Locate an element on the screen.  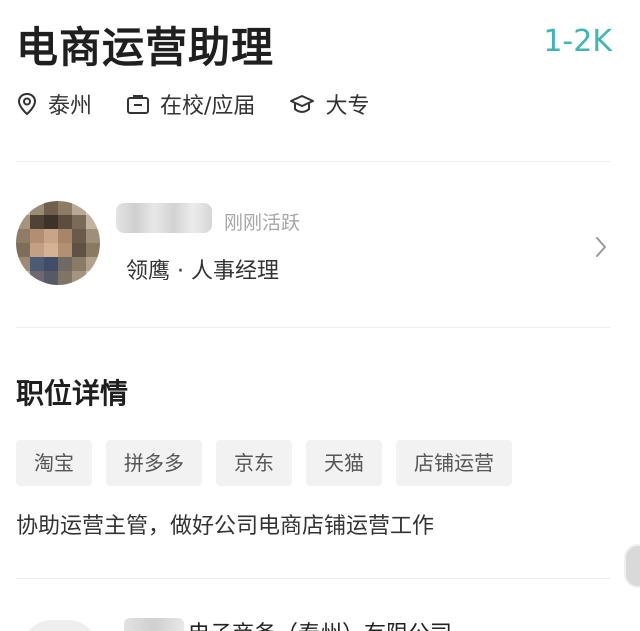
skill-tags: 淘宝 拼多多 京东 天猫 店铺运营 is located at coordinates (271, 463).